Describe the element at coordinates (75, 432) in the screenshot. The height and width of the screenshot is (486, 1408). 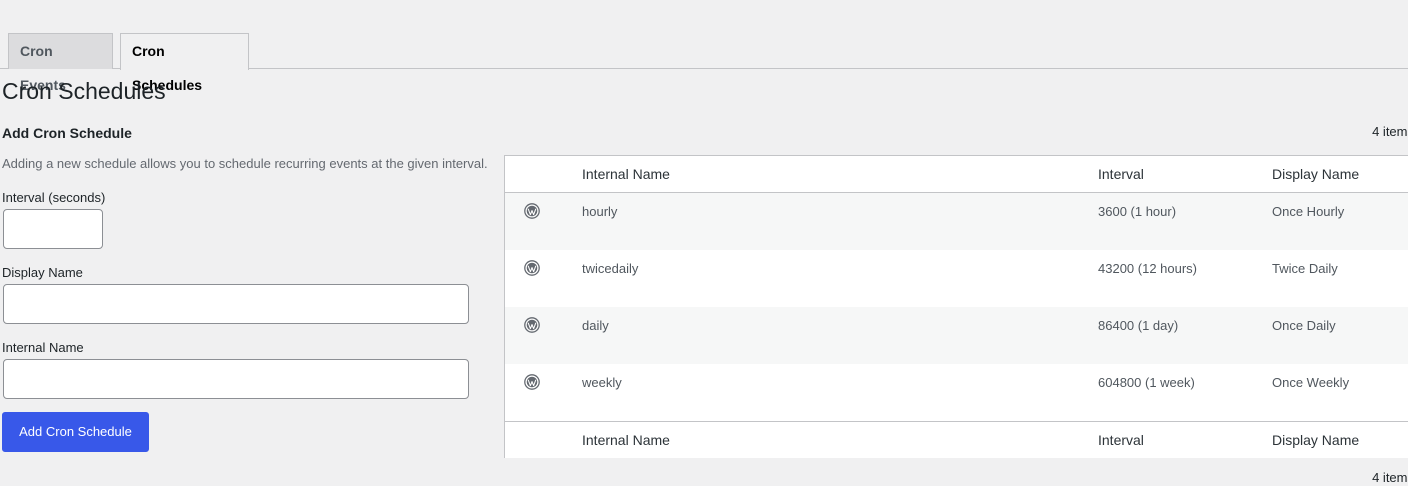
I see `add-cron-schedule-button: Add Cron Schedule` at that location.